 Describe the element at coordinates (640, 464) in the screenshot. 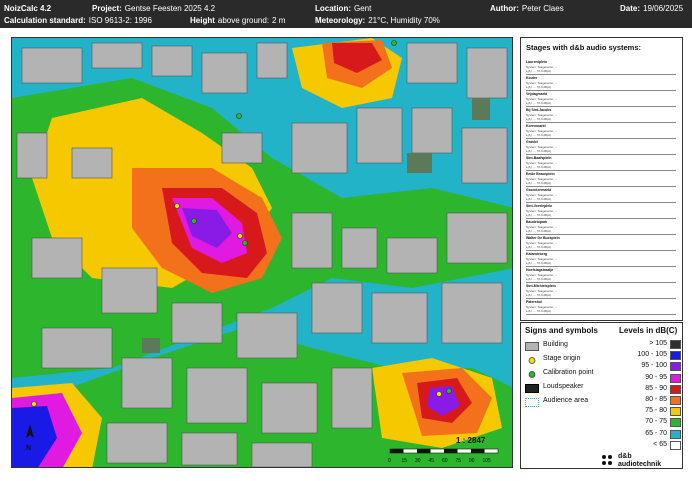

I see `logo-line2: audiotechnik` at that location.